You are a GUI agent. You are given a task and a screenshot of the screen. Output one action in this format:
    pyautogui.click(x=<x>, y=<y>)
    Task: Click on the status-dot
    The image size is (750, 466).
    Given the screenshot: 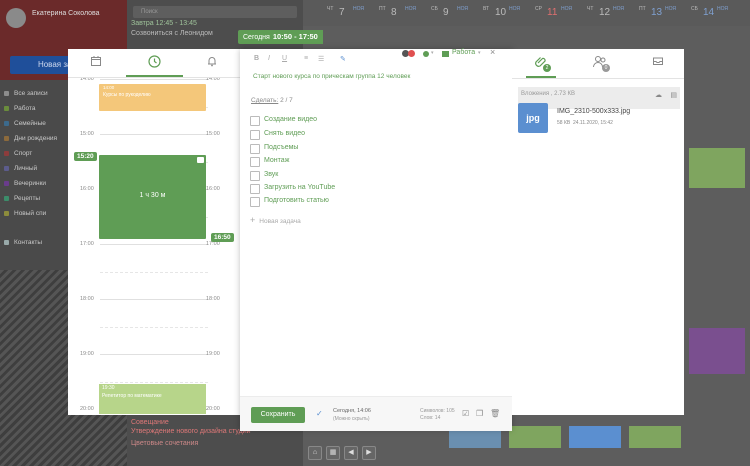 What is the action you would take?
    pyautogui.click(x=426, y=54)
    